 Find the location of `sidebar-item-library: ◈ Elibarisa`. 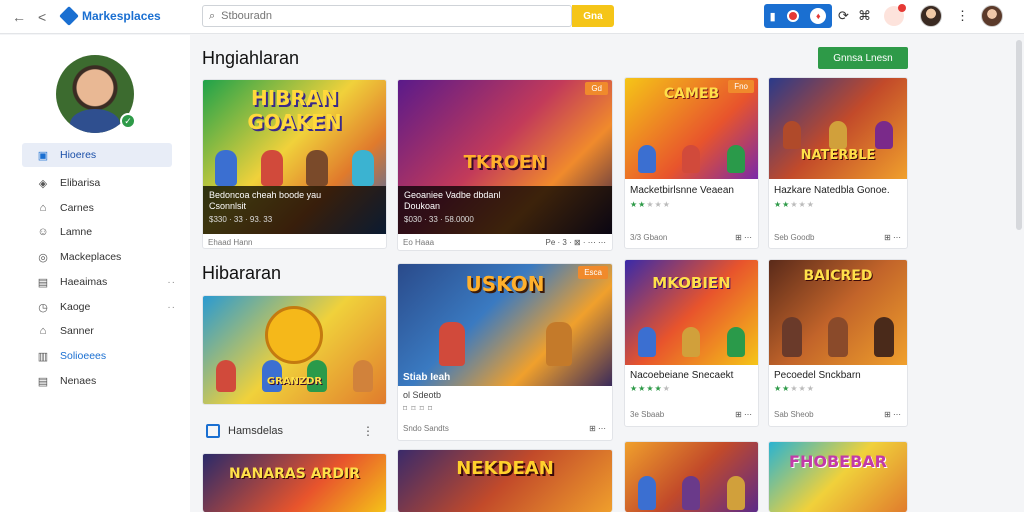

sidebar-item-library: ◈ Elibarisa is located at coordinates (97, 183).